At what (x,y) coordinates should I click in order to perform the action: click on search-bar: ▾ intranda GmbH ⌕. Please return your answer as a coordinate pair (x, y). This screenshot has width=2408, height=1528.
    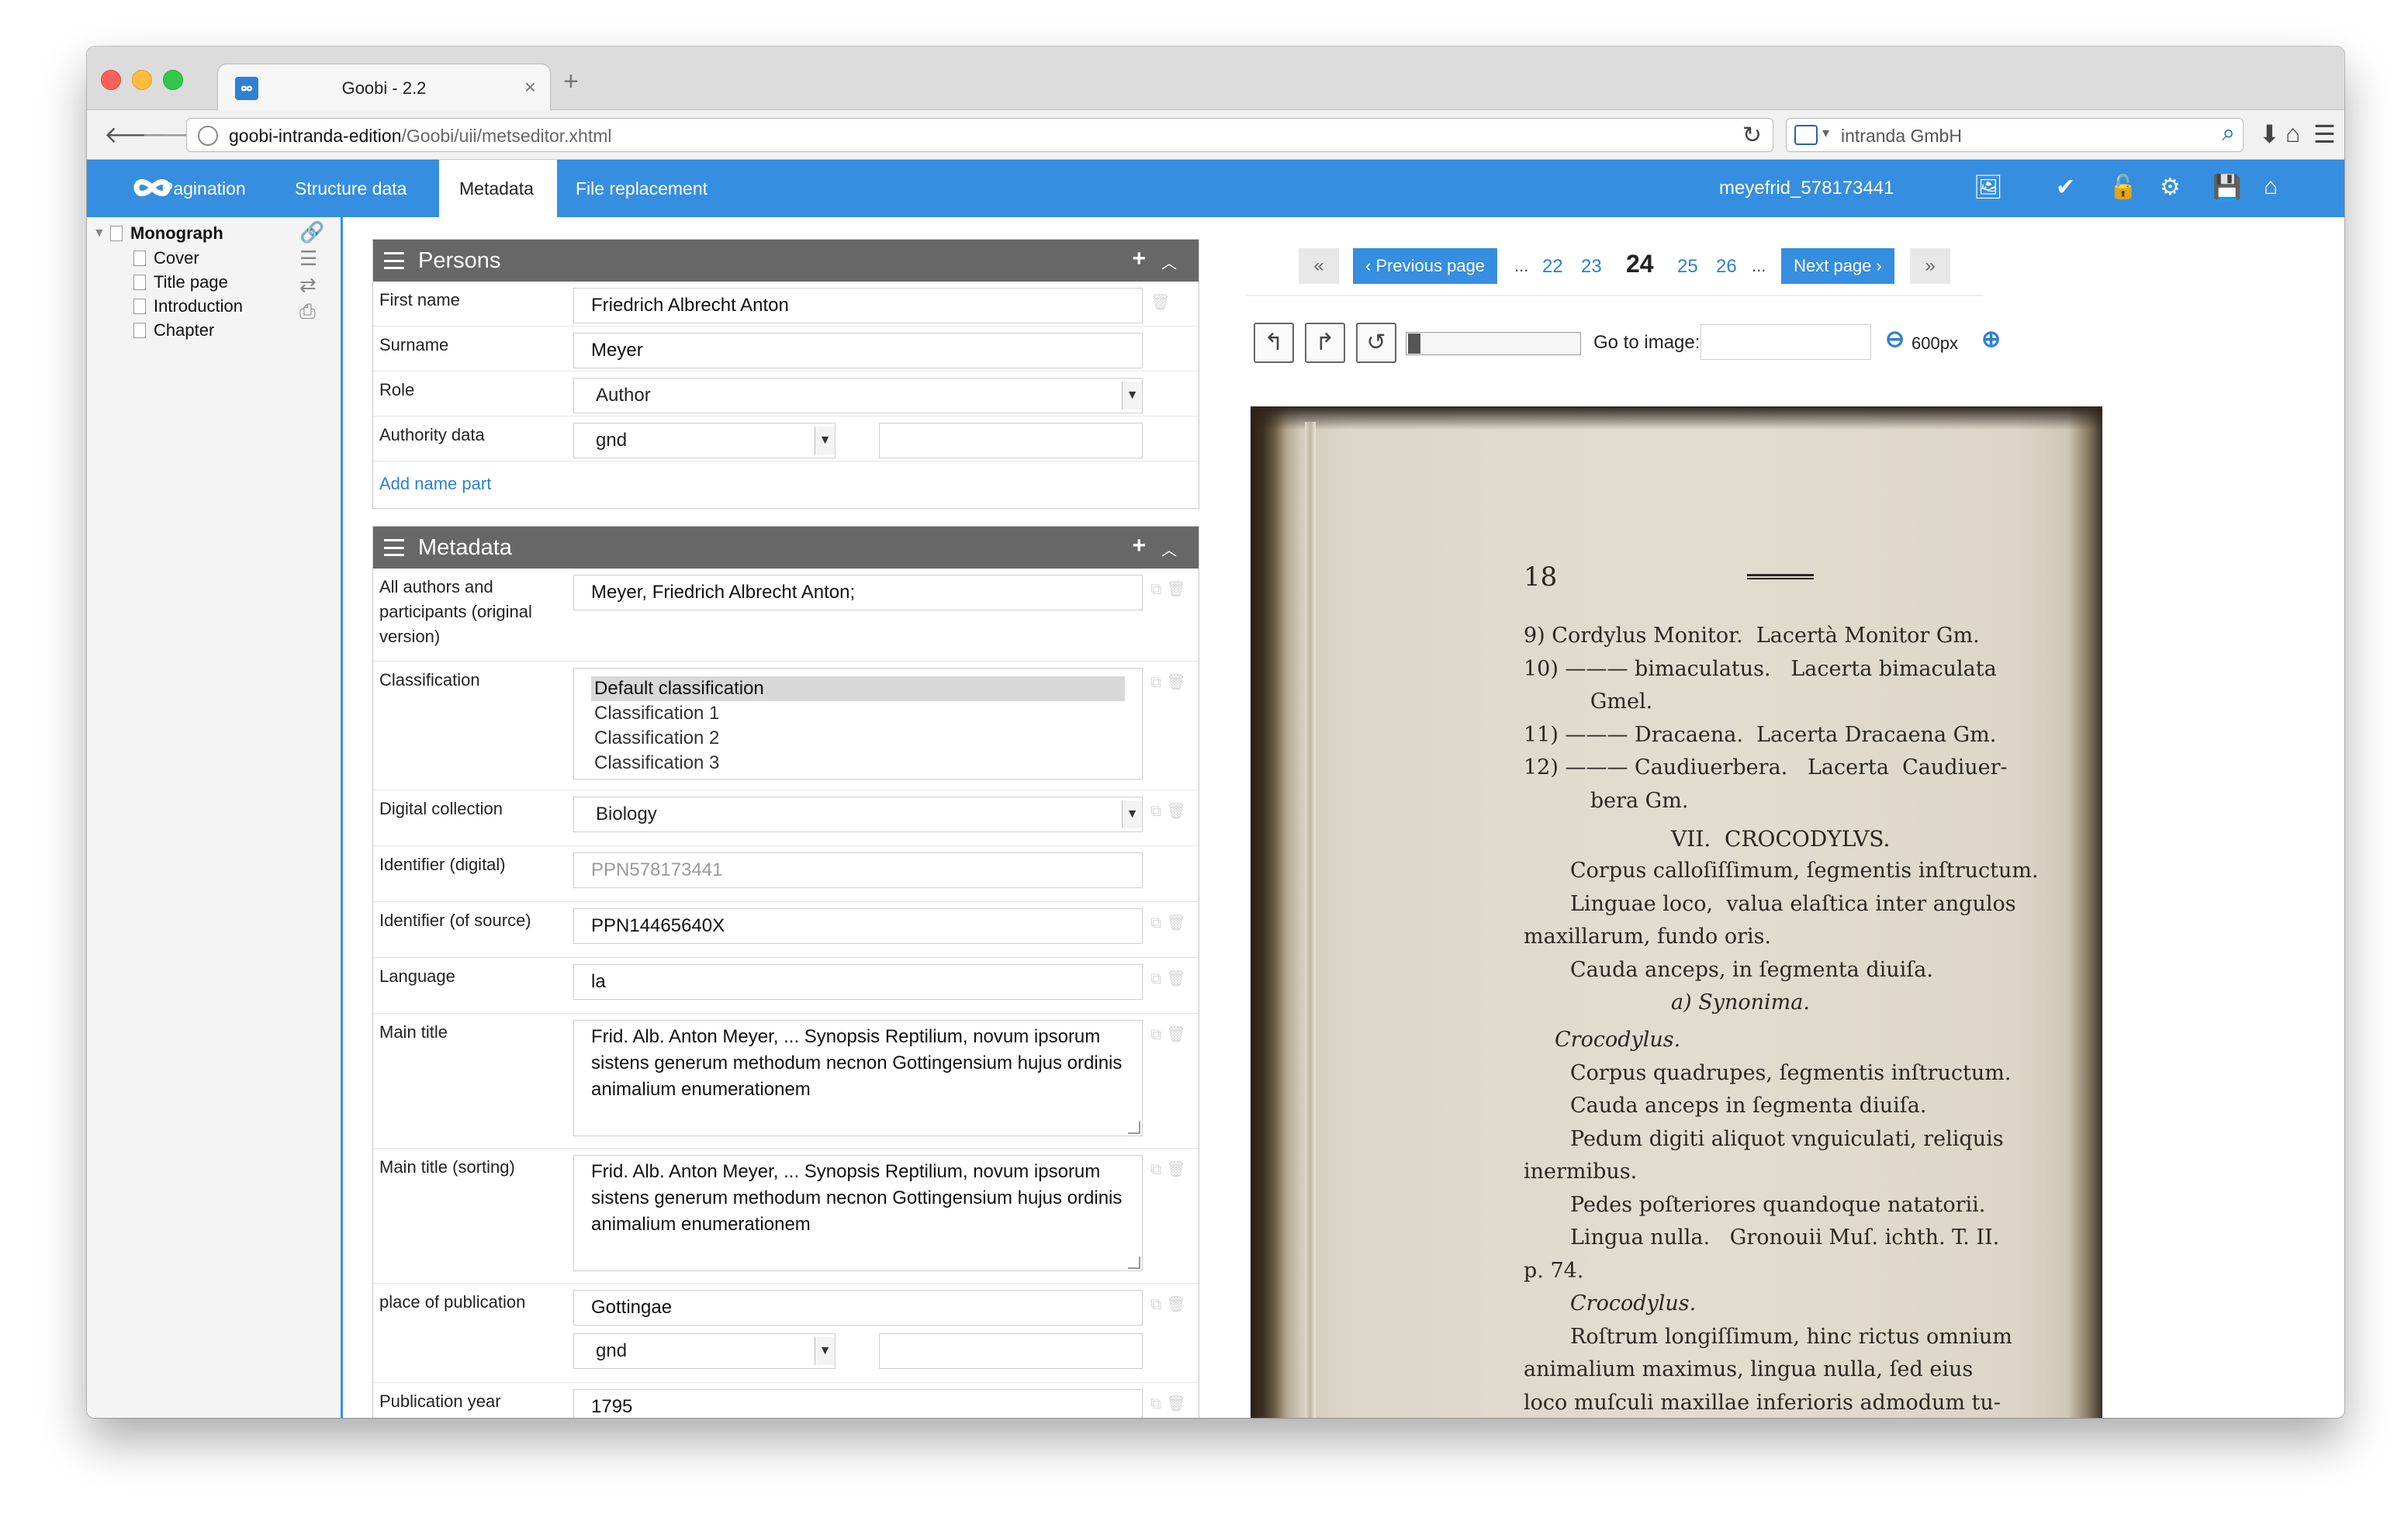
    Looking at the image, I should click on (2015, 135).